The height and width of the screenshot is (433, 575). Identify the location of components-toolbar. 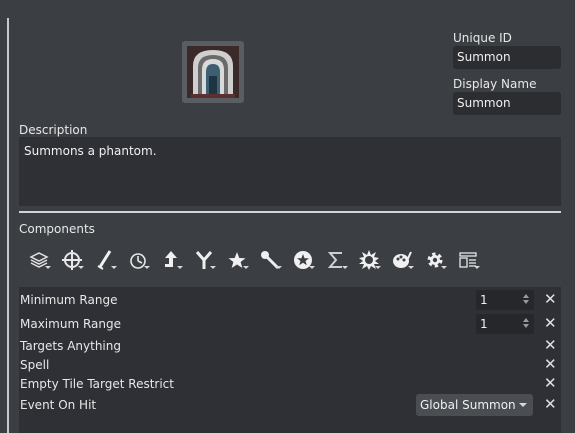
(257, 261).